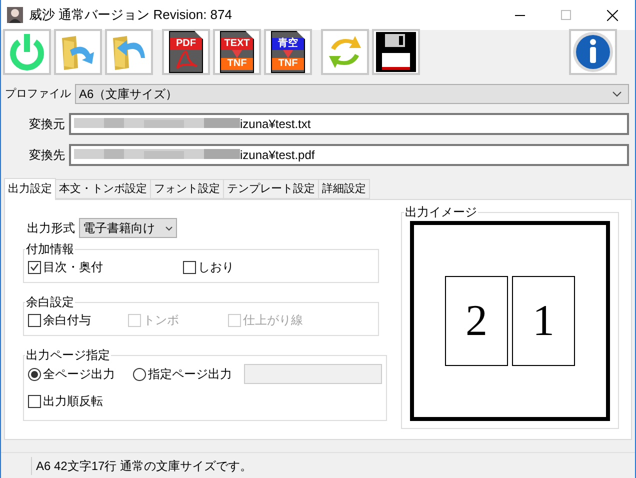 Image resolution: width=636 pixels, height=478 pixels. Describe the element at coordinates (477, 321) in the screenshot. I see `page-number: 2` at that location.